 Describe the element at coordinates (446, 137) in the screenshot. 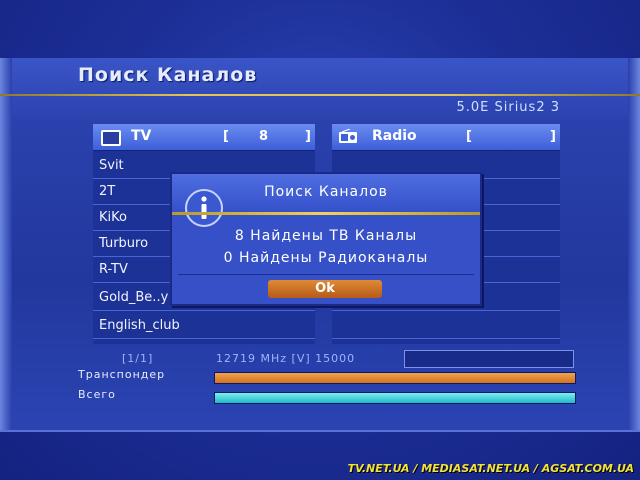

I see `radio-panel-header: Radio [ ]` at that location.